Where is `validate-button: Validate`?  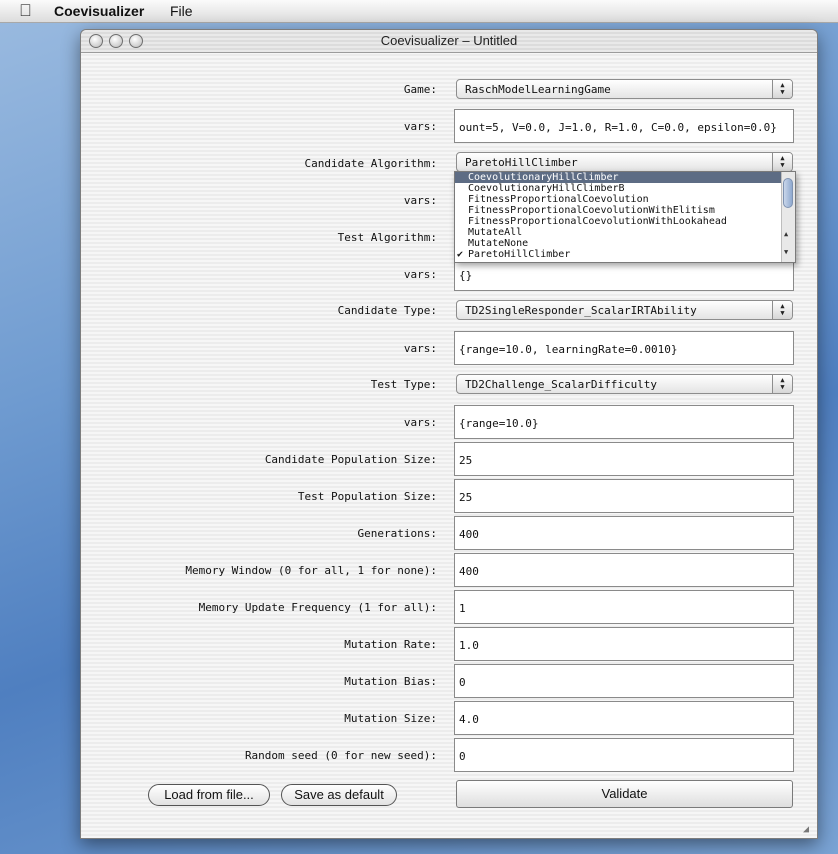 validate-button: Validate is located at coordinates (624, 794).